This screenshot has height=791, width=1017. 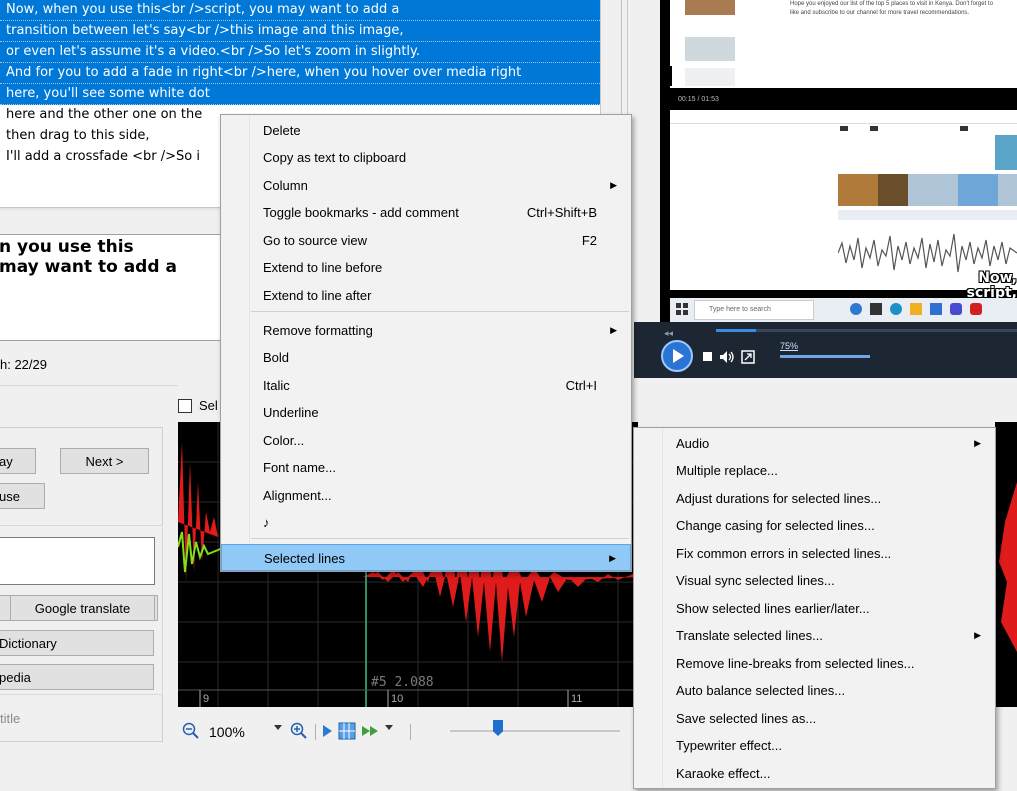 What do you see at coordinates (698, 99) in the screenshot?
I see `video-timecode: 00:15 / 01:53` at bounding box center [698, 99].